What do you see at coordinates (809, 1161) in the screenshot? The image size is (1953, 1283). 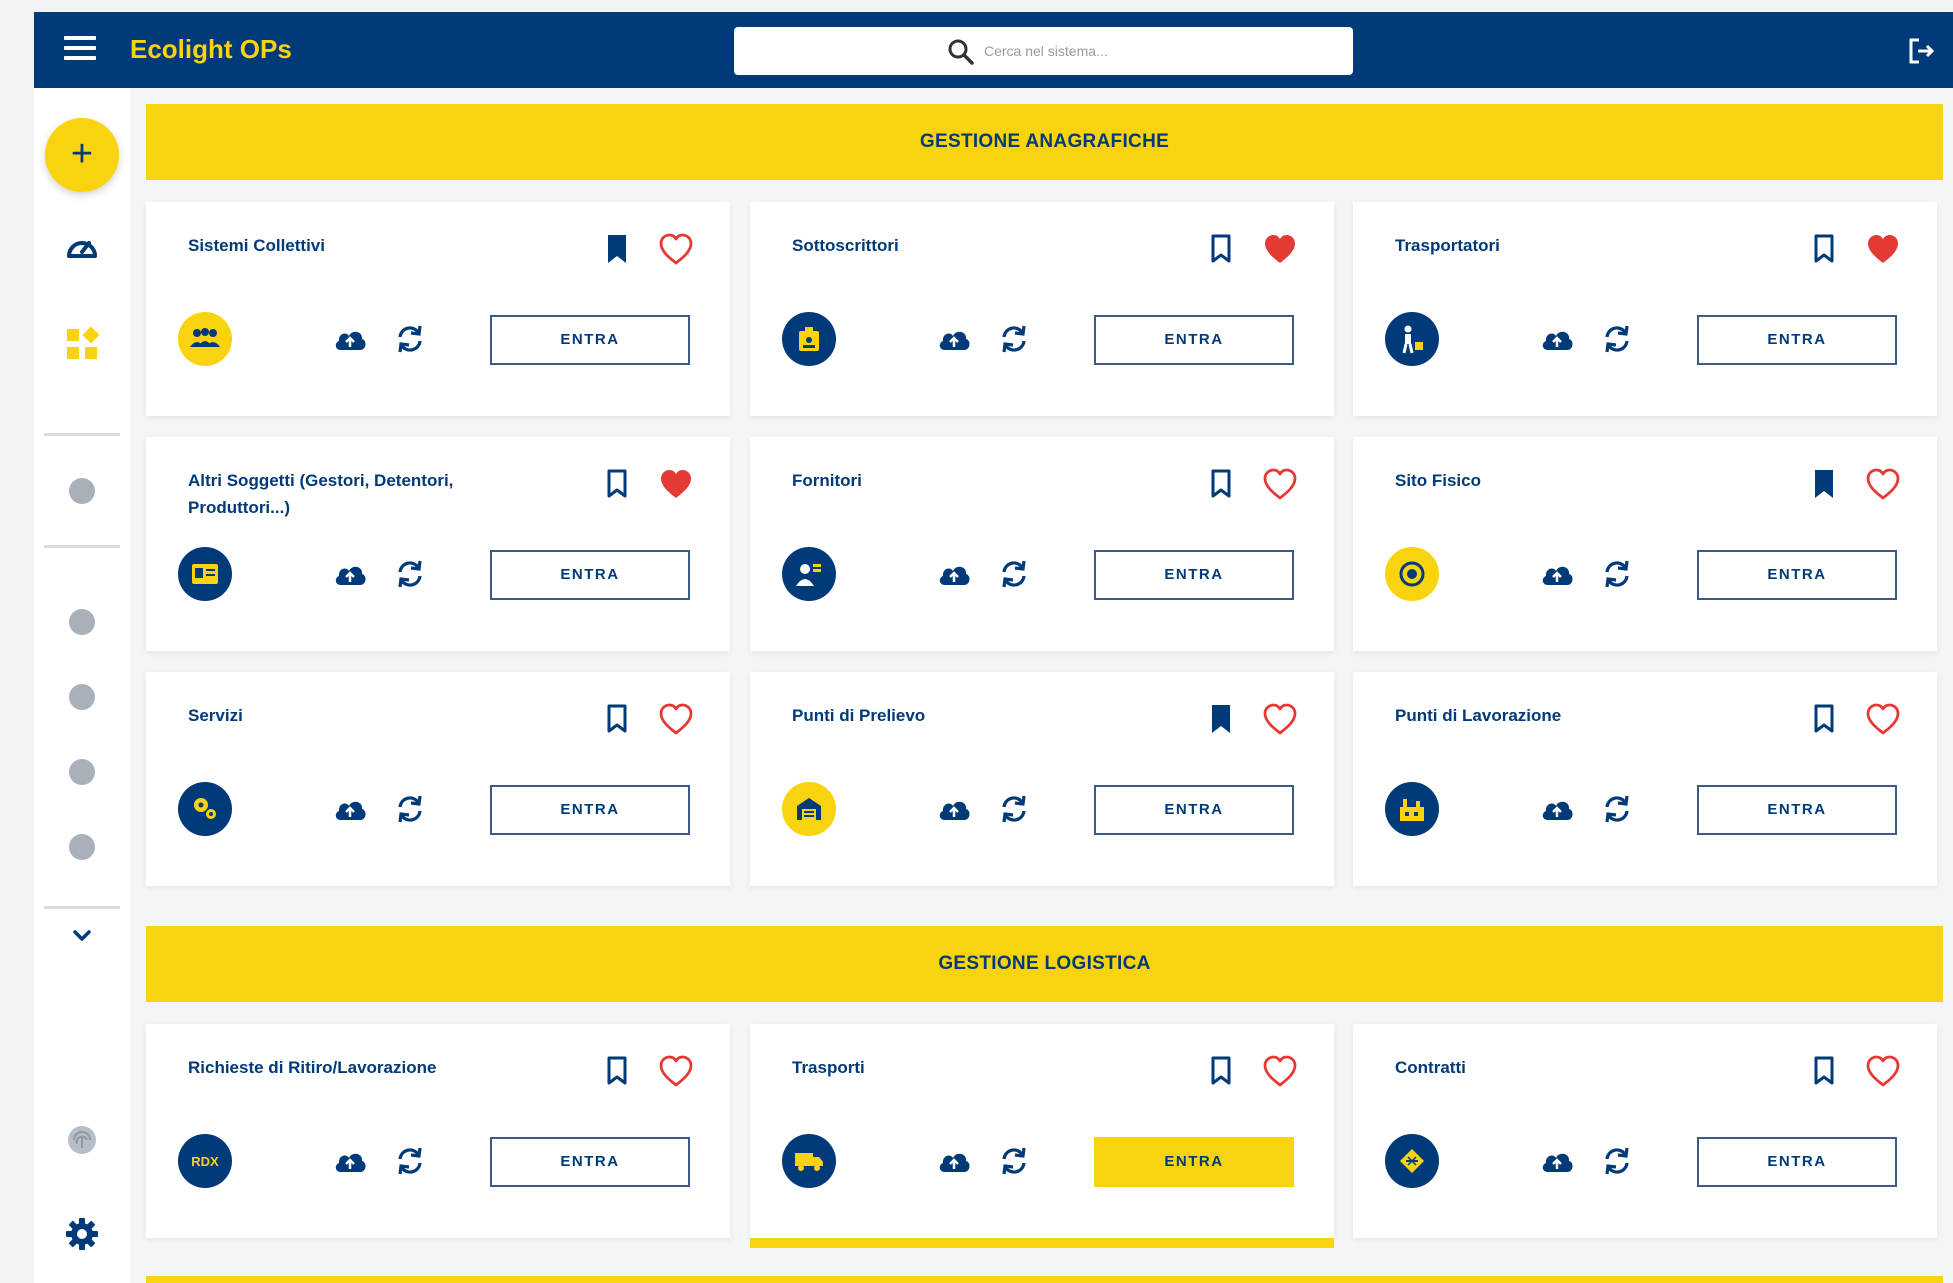 I see `truck-icon` at bounding box center [809, 1161].